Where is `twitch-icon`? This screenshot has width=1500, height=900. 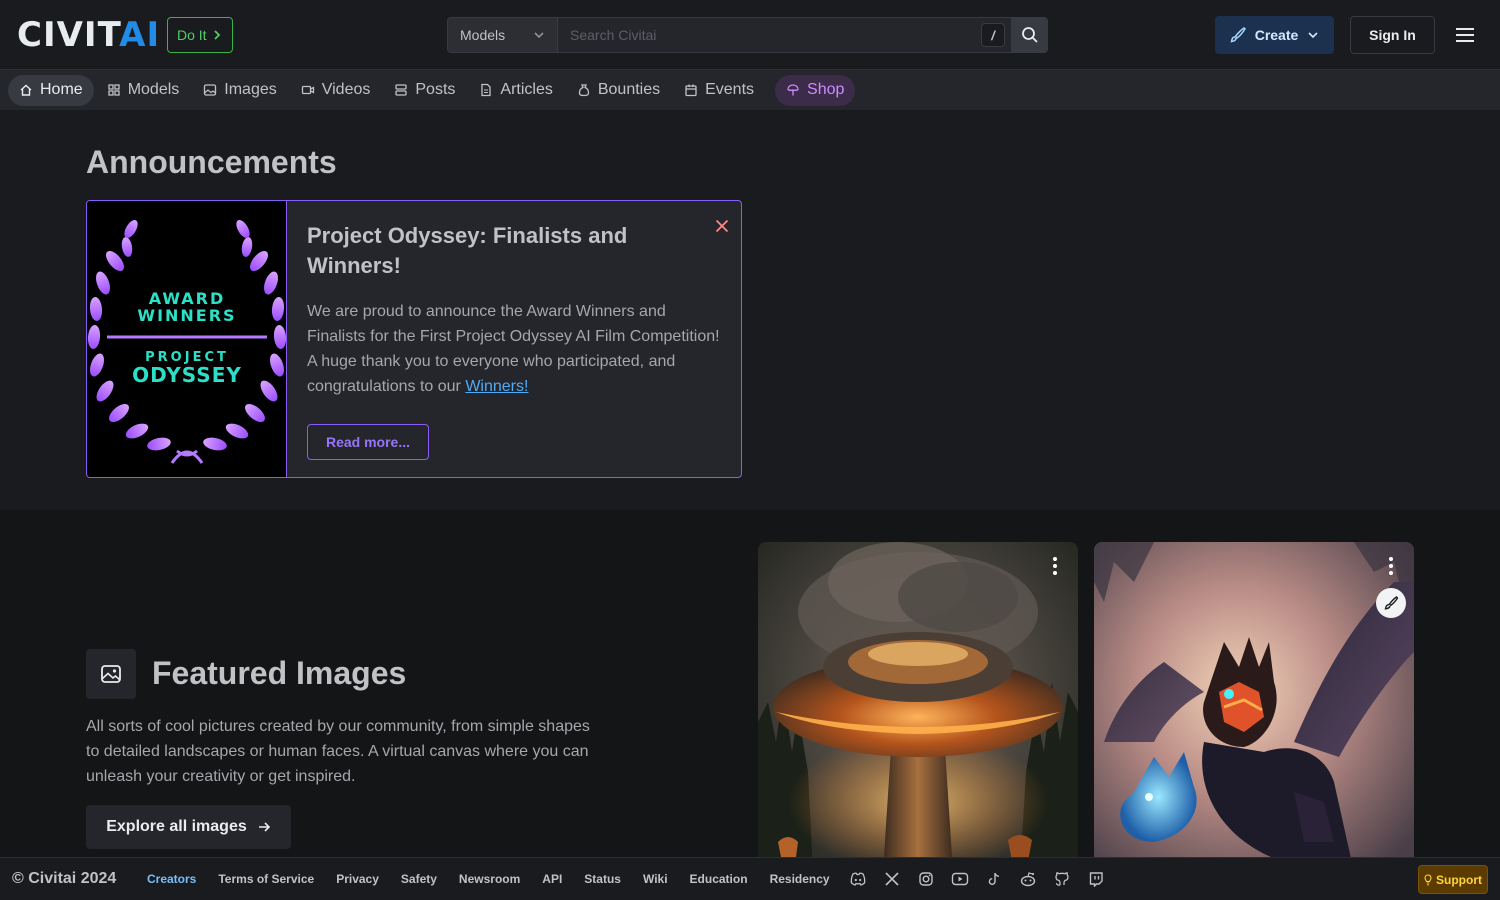 twitch-icon is located at coordinates (1096, 879).